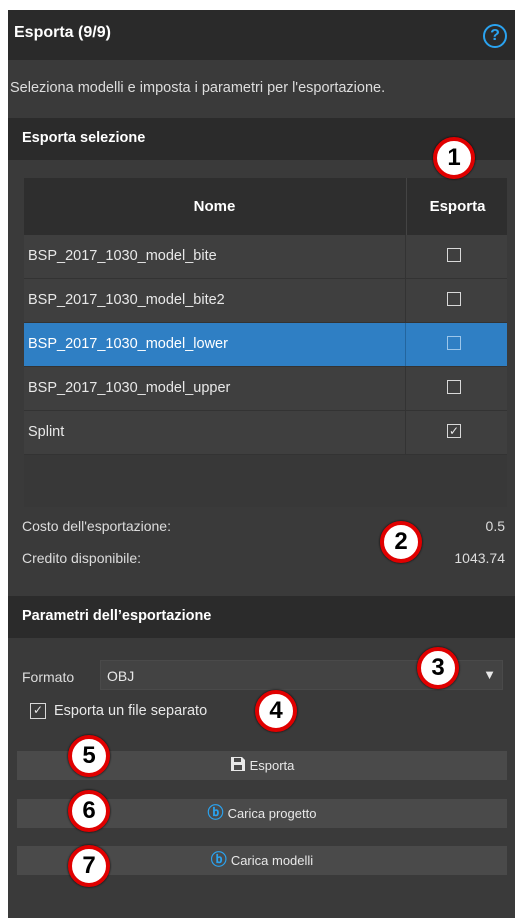 This screenshot has height=918, width=515. I want to click on export-params-title: Parametri dell’esportazione, so click(117, 616).